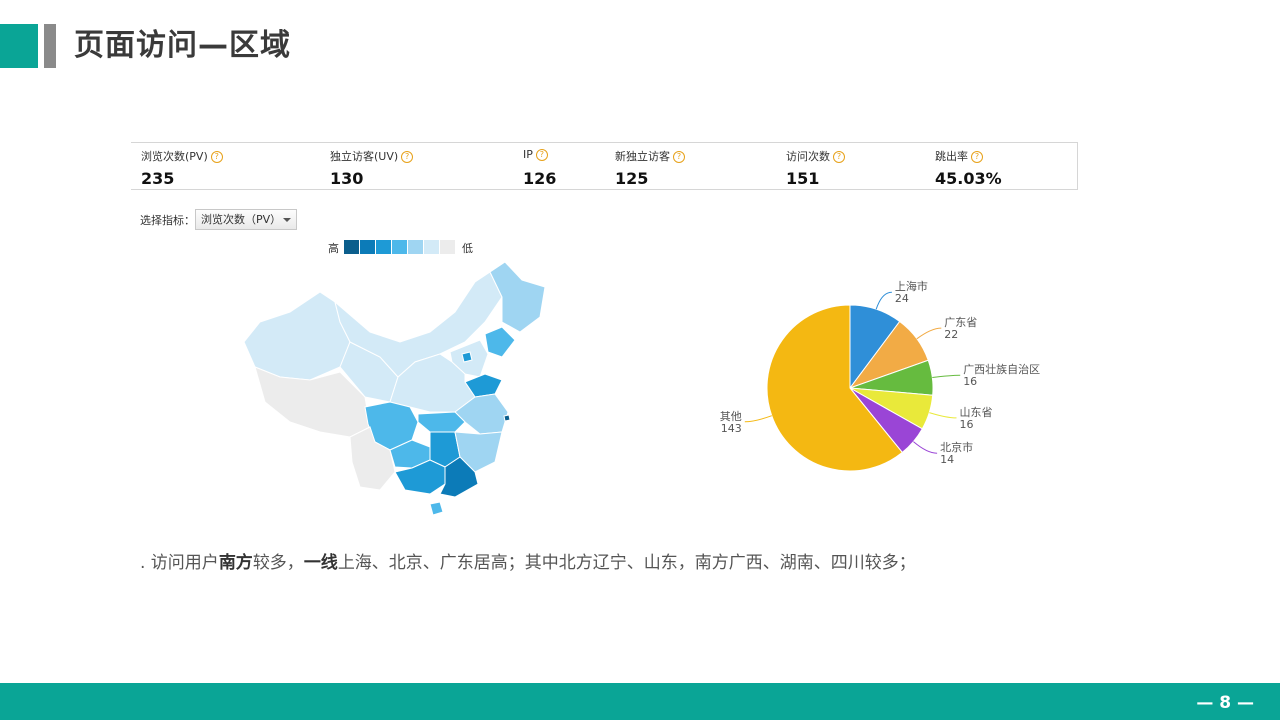 The width and height of the screenshot is (1280, 720). Describe the element at coordinates (50, 46) in the screenshot. I see `title-accent-bar-gray` at that location.